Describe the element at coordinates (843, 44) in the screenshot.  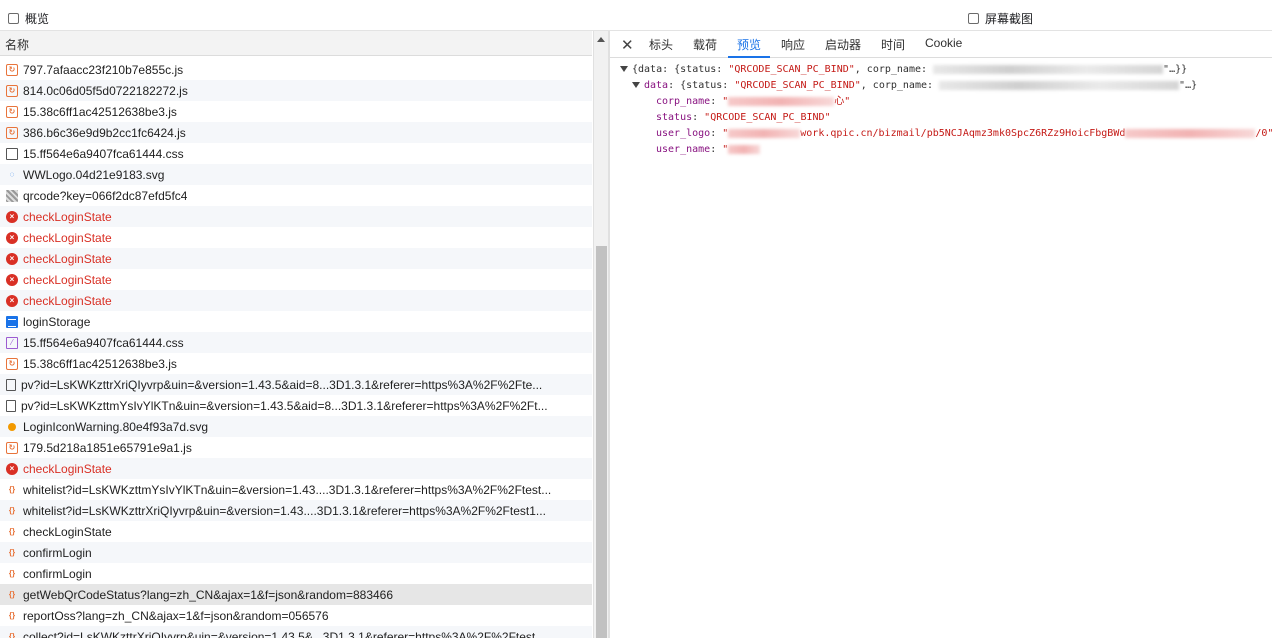
I see `tab-initiator: 启动器` at that location.